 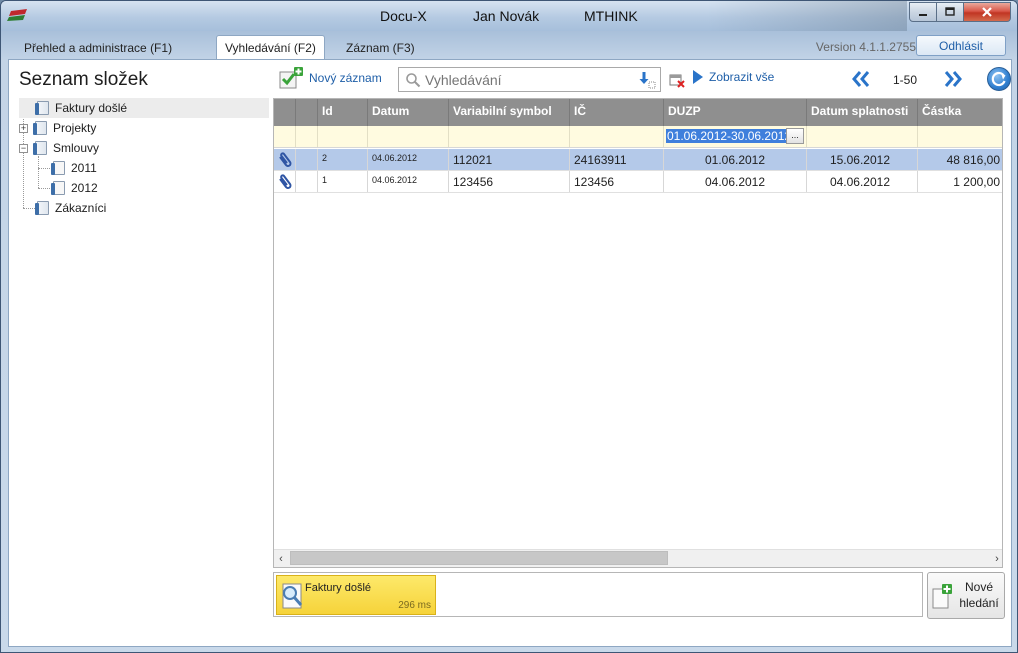 I want to click on search-toolbar: Nový záznam Zo, so click(x=645, y=80).